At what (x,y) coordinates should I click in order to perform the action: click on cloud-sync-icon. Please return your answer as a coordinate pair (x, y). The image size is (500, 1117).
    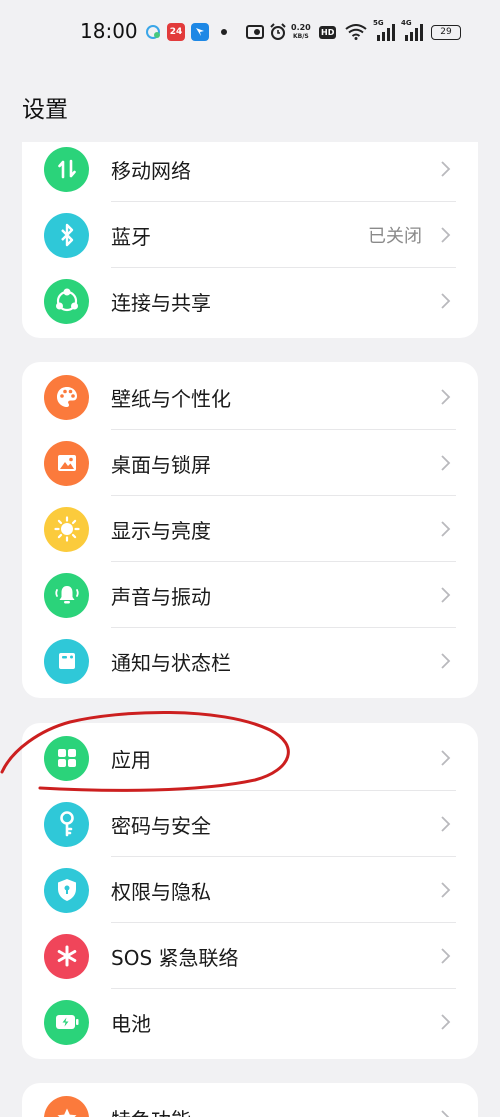
    Looking at the image, I should click on (153, 32).